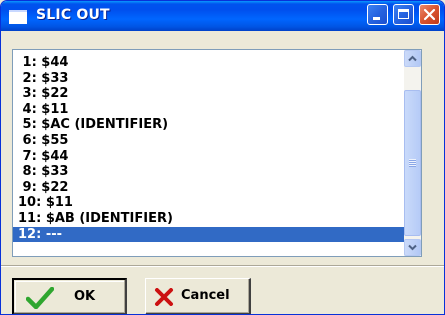  I want to click on scroll-up-button, so click(412, 58).